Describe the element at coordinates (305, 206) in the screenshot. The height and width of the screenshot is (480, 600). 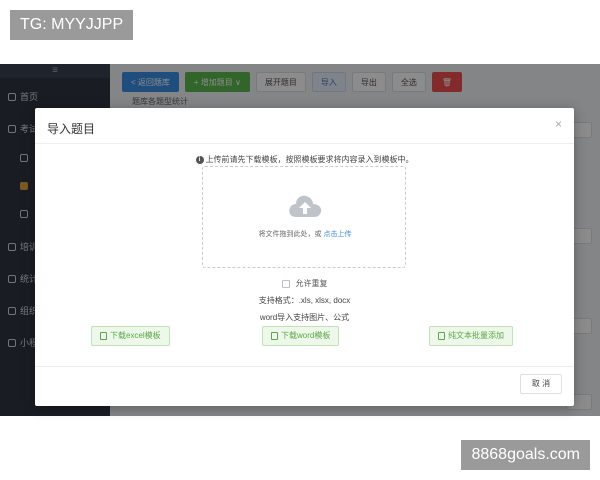
I see `cloud-upload-icon` at that location.